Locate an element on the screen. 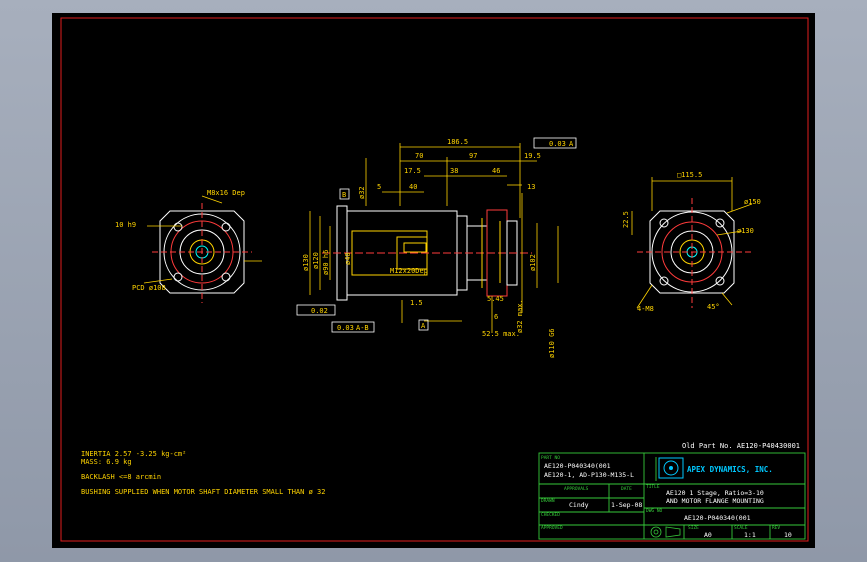 Image resolution: width=867 pixels, height=562 pixels. dim-22-5: 22.5 is located at coordinates (626, 219).